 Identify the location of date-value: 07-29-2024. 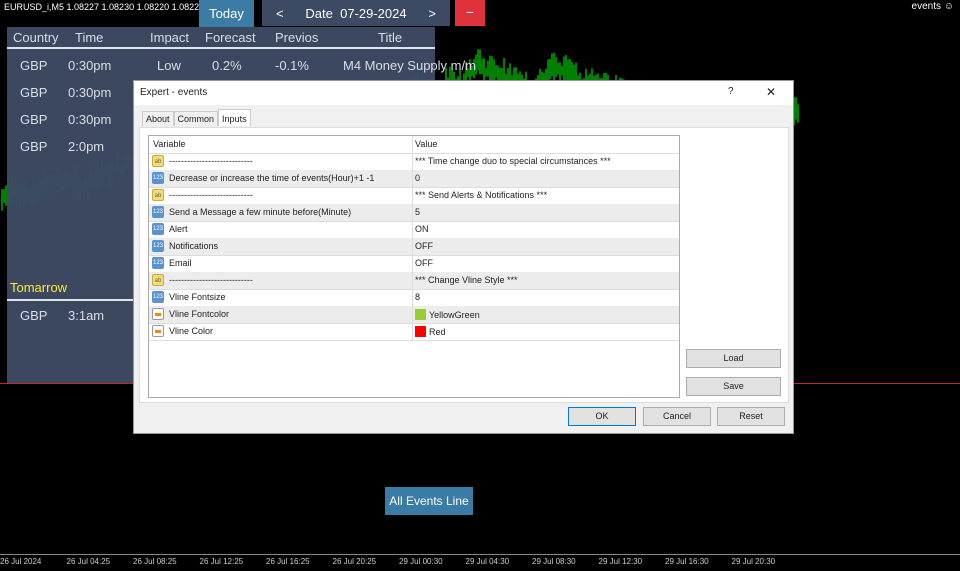
(373, 13).